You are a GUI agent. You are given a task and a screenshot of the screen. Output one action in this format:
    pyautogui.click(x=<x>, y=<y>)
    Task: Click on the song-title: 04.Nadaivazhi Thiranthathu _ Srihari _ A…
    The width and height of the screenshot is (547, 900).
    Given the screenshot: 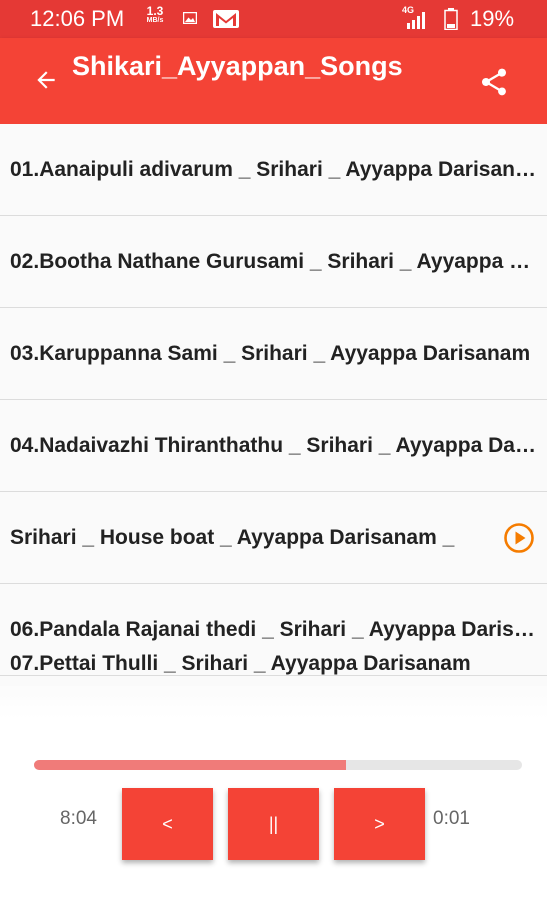 What is the action you would take?
    pyautogui.click(x=273, y=445)
    